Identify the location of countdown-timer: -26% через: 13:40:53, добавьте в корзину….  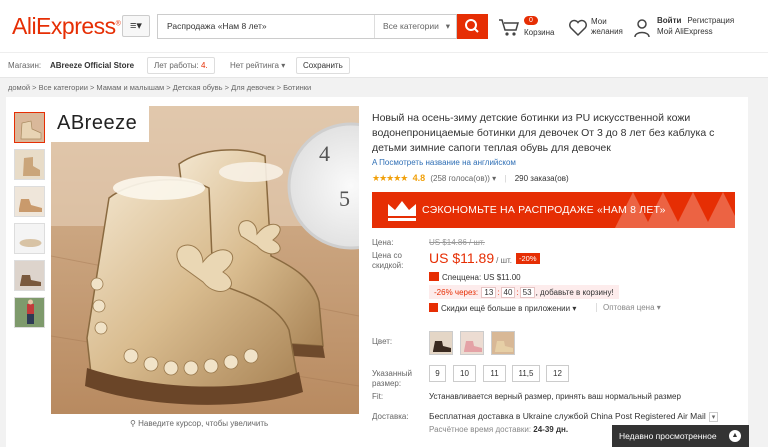
(524, 292).